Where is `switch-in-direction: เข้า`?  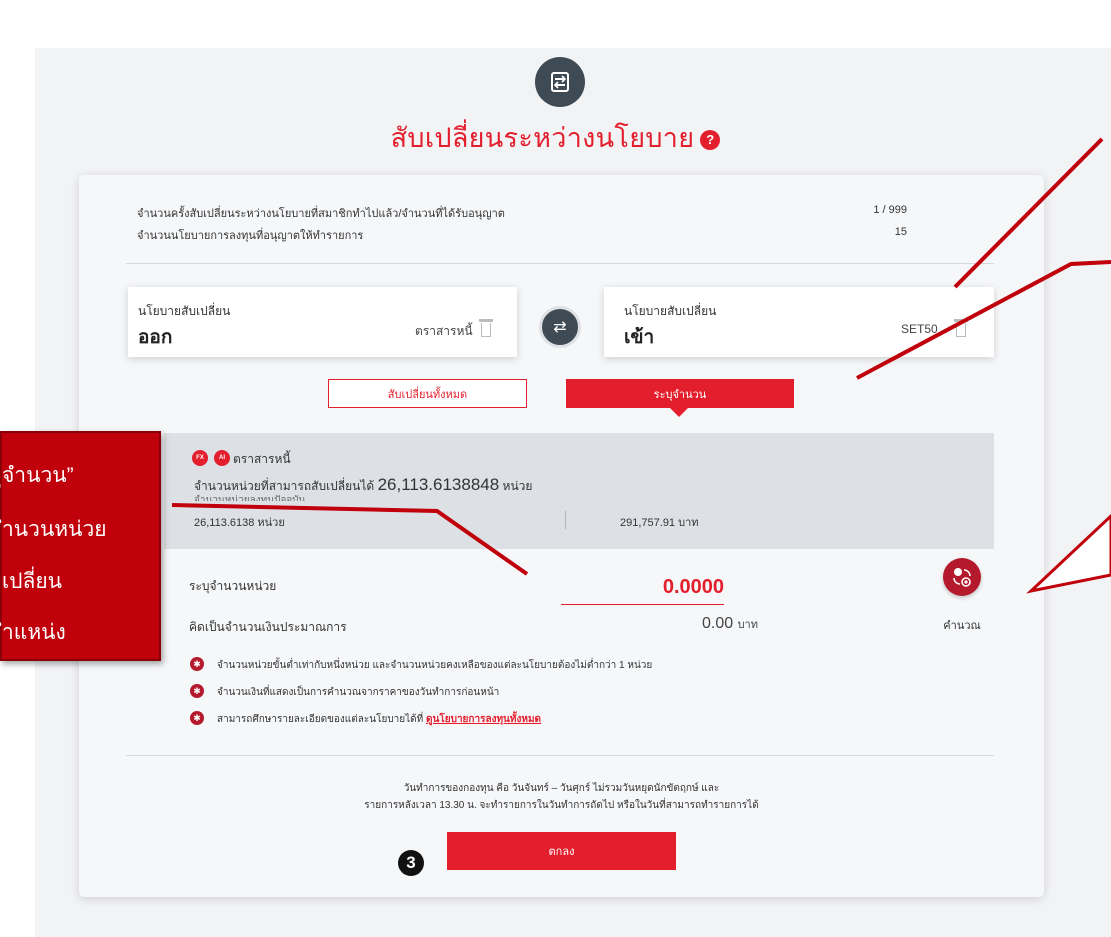 switch-in-direction: เข้า is located at coordinates (639, 337).